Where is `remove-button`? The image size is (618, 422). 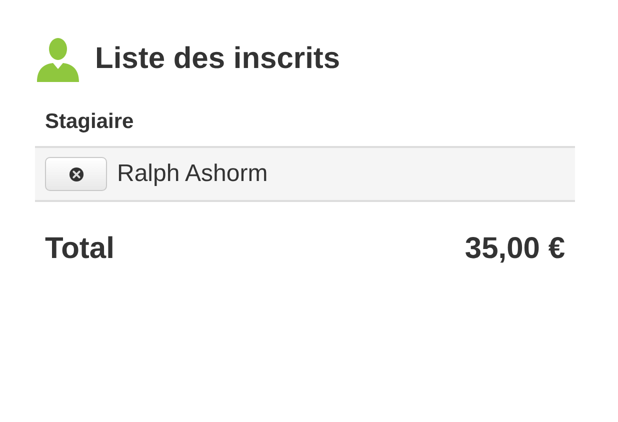 remove-button is located at coordinates (76, 174).